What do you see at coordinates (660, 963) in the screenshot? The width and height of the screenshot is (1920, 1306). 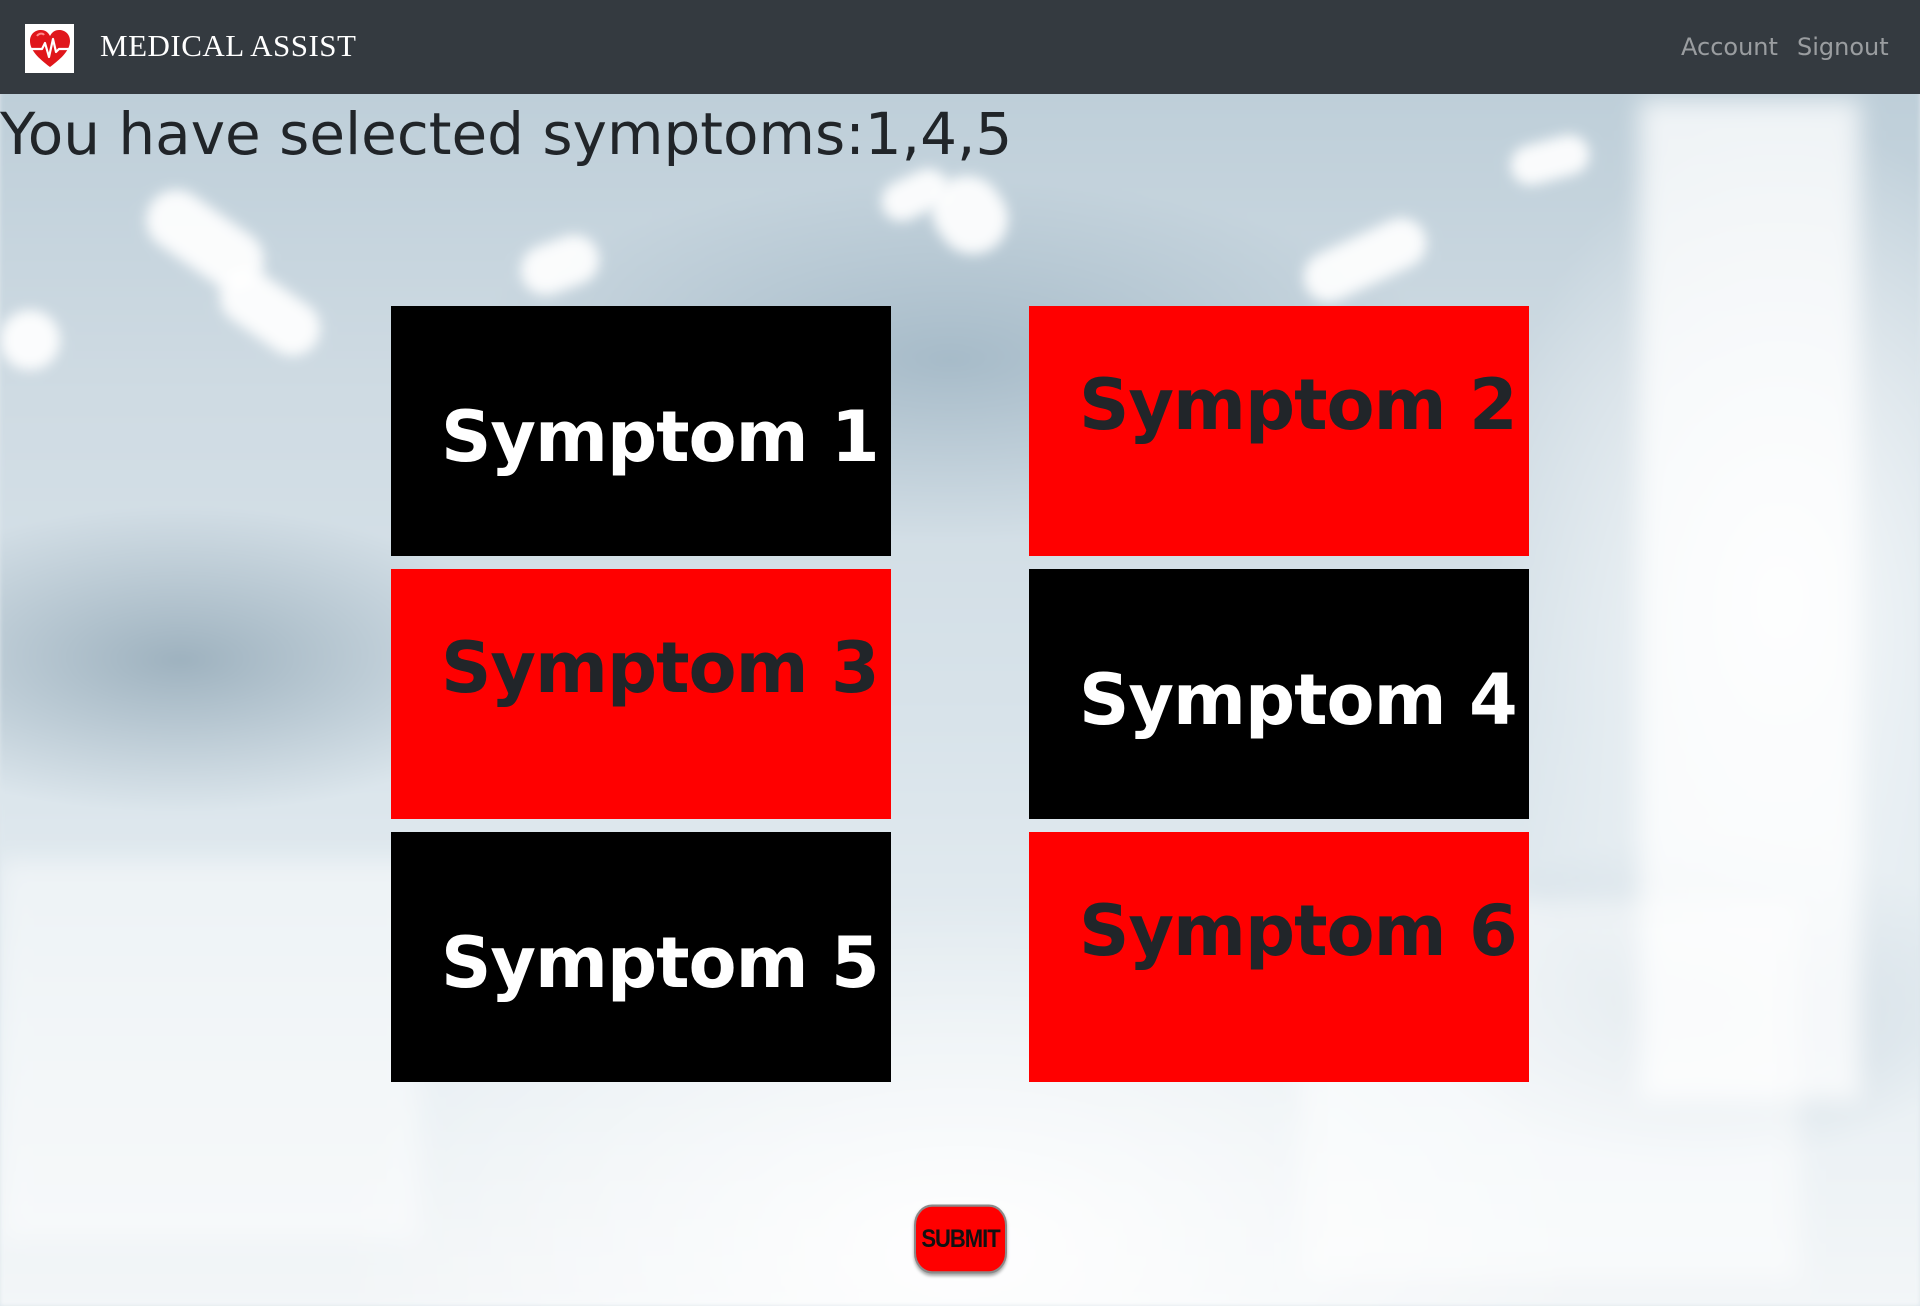 I see `symptom-label: Symptom 5` at bounding box center [660, 963].